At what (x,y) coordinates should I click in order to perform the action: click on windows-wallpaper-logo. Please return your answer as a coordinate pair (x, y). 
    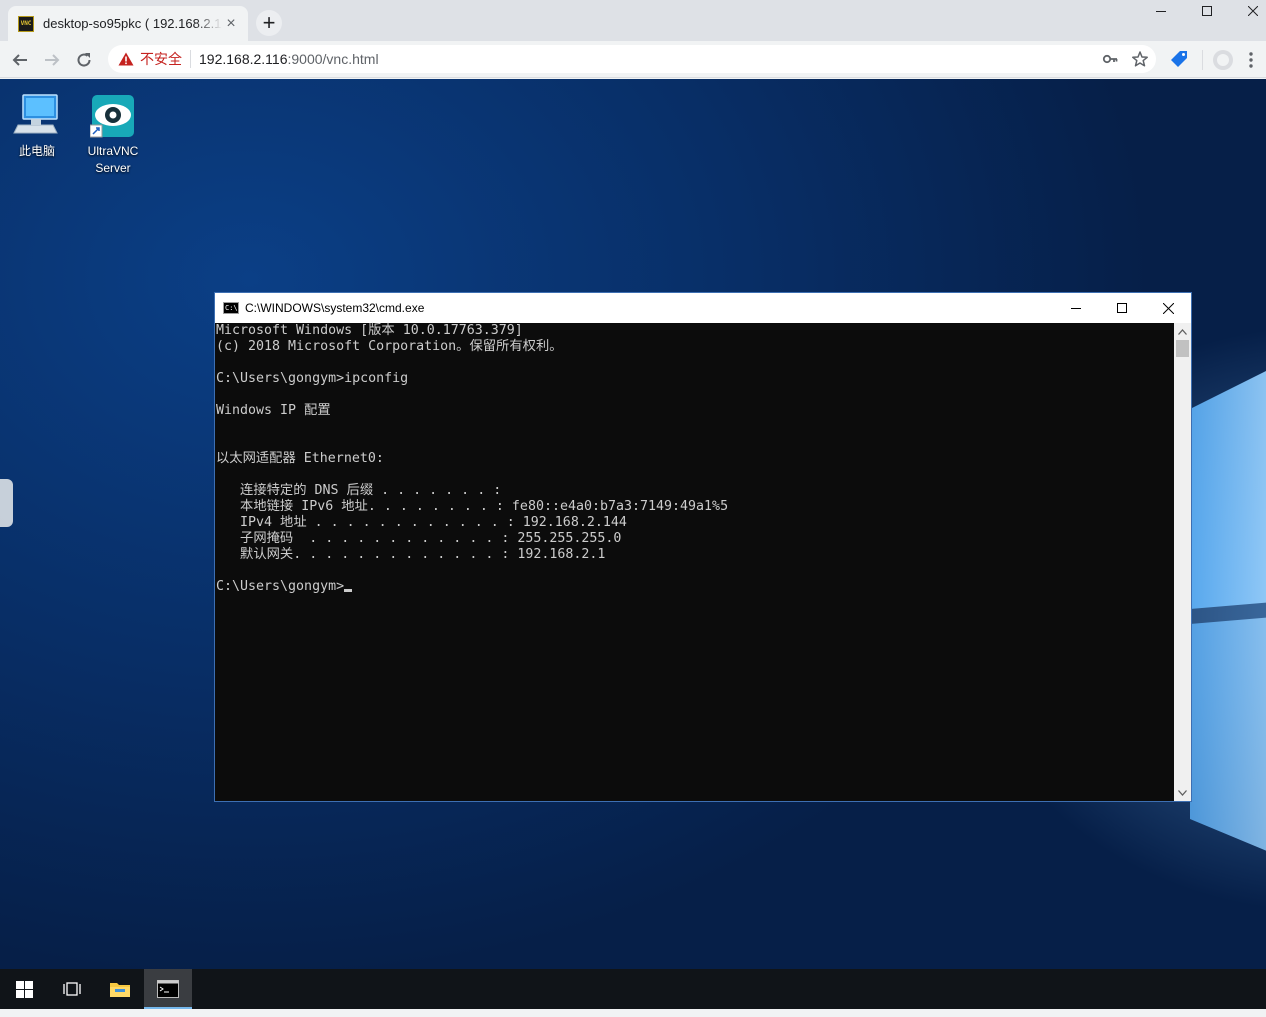
    Looking at the image, I should click on (1228, 611).